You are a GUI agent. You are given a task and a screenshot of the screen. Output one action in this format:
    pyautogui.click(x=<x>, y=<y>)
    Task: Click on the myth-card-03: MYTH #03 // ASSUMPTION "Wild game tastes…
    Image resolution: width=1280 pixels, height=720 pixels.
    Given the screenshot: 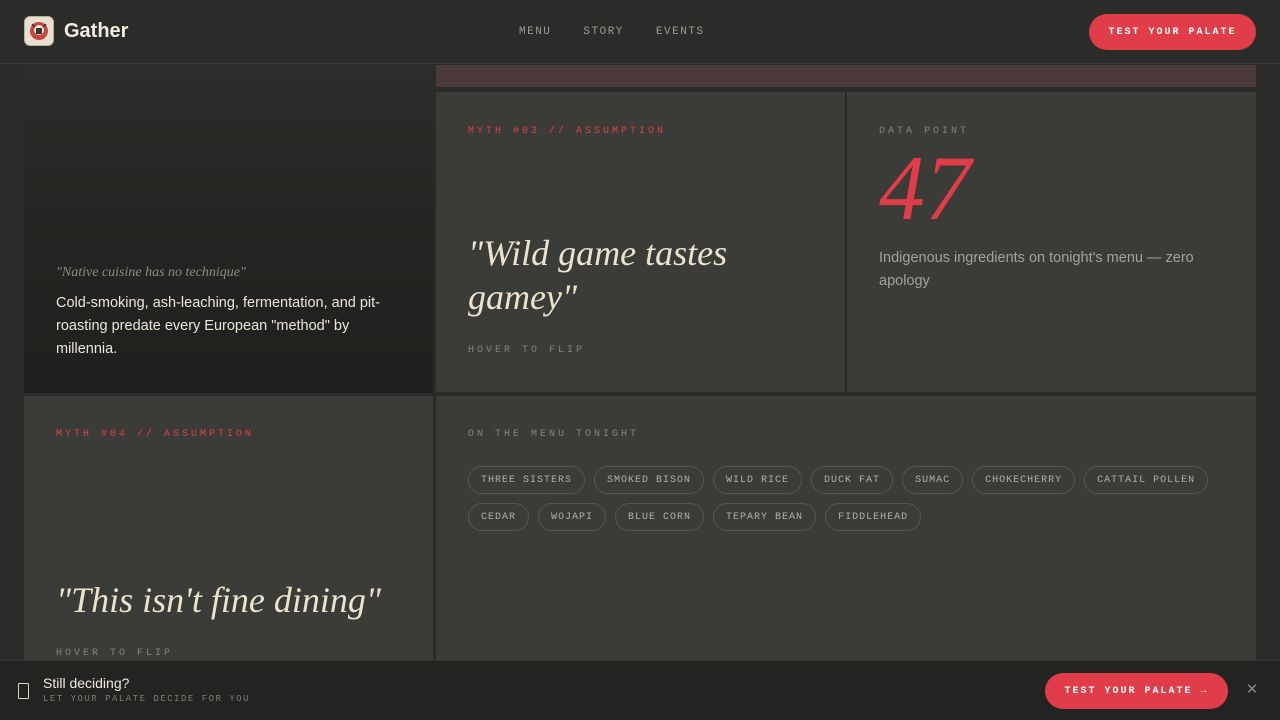 What is the action you would take?
    pyautogui.click(x=640, y=242)
    